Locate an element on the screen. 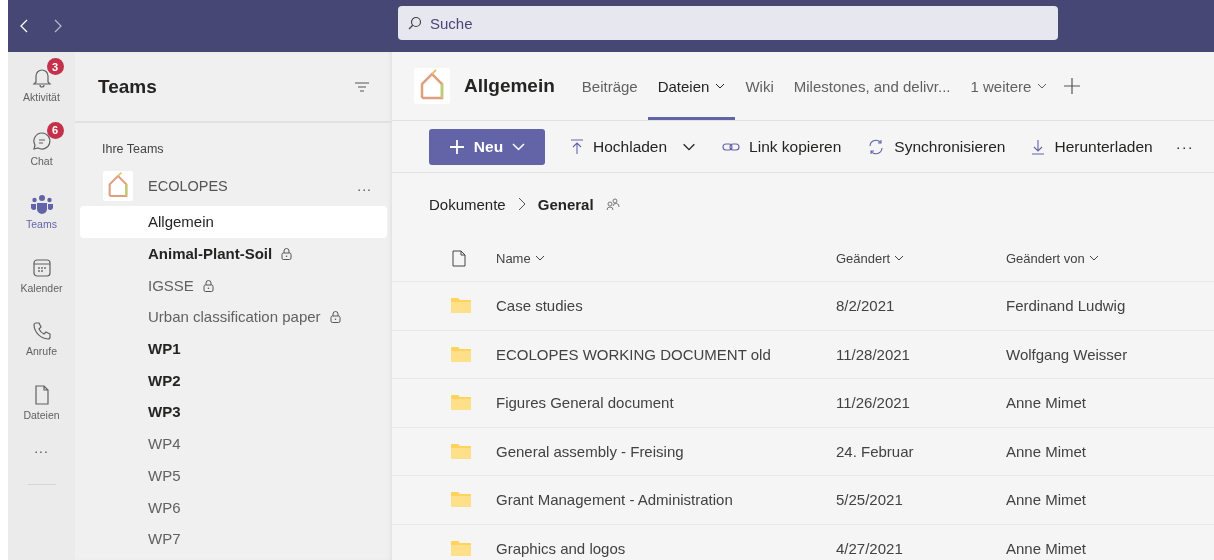 The height and width of the screenshot is (560, 1214). breadcrumb-item: Dokumente is located at coordinates (467, 204).